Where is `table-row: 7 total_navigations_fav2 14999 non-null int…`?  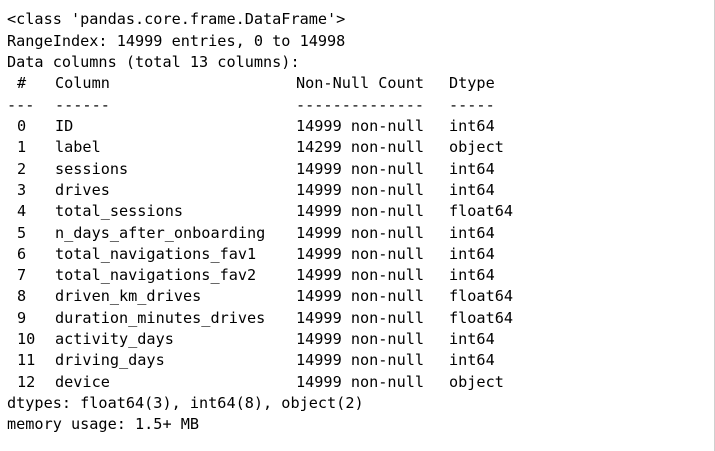 table-row: 7 total_navigations_fav2 14999 non-null int… is located at coordinates (357, 275).